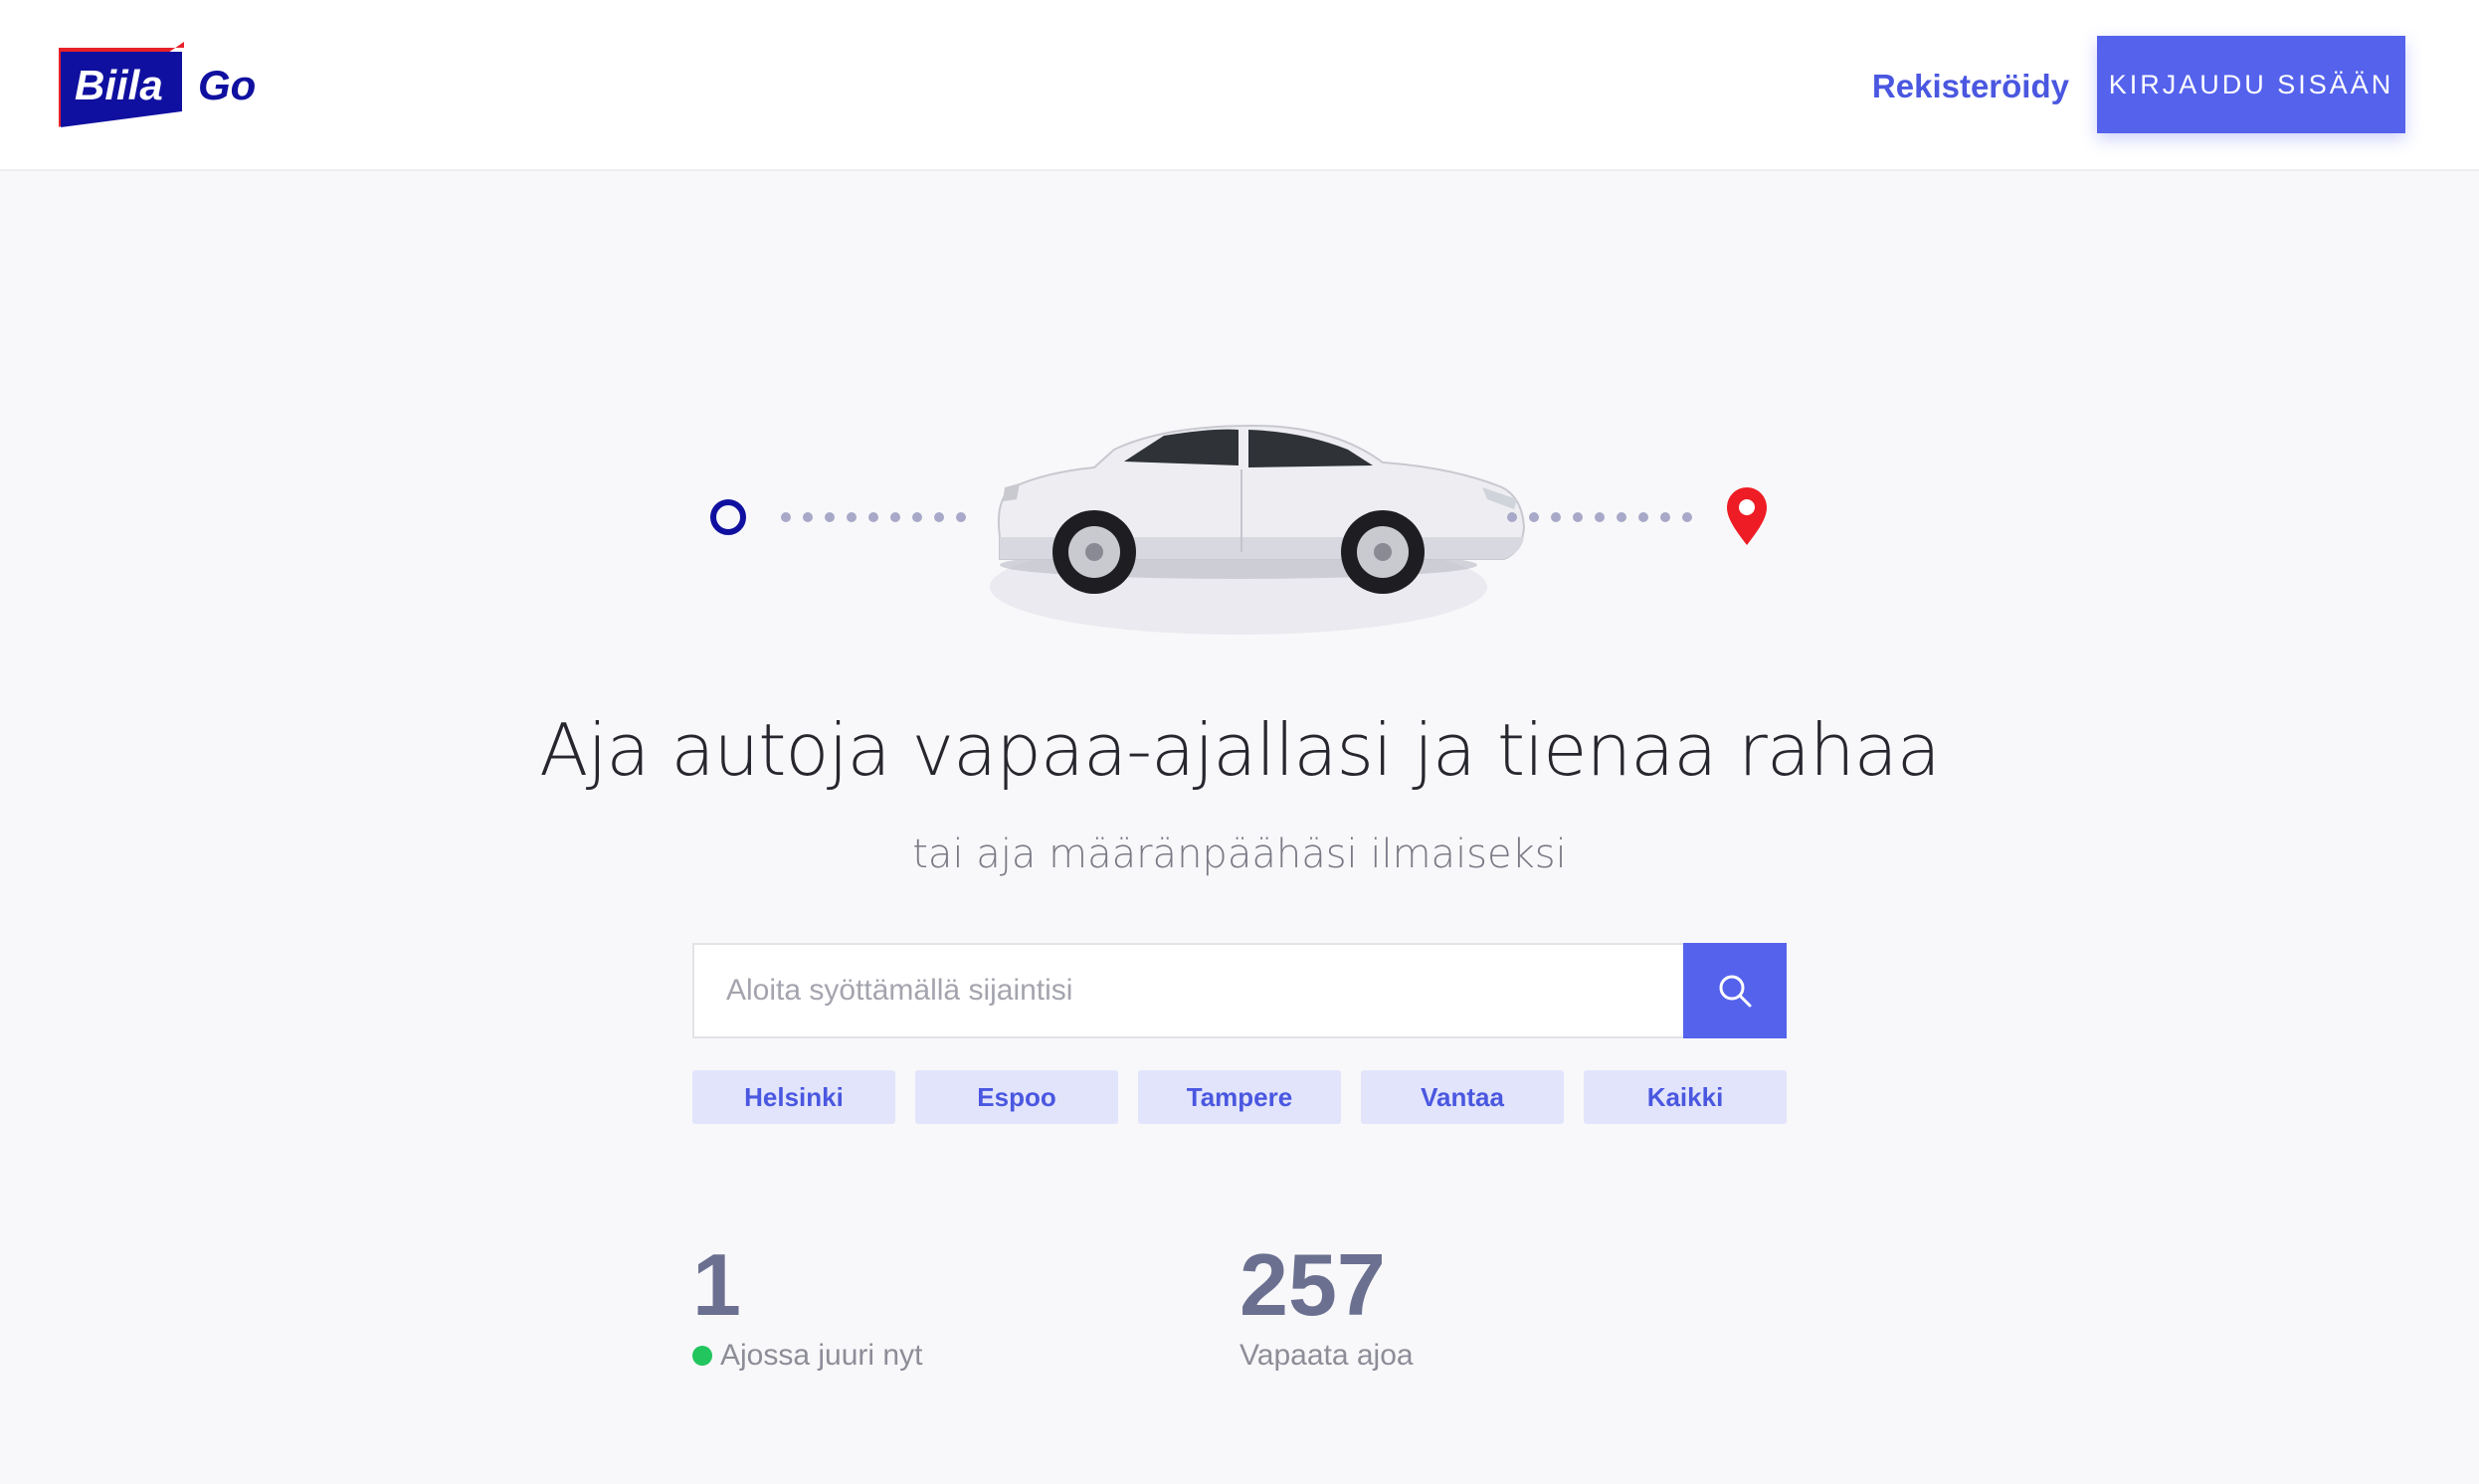  I want to click on driving-now-label-row: Ajossa juuri nyt, so click(807, 1356).